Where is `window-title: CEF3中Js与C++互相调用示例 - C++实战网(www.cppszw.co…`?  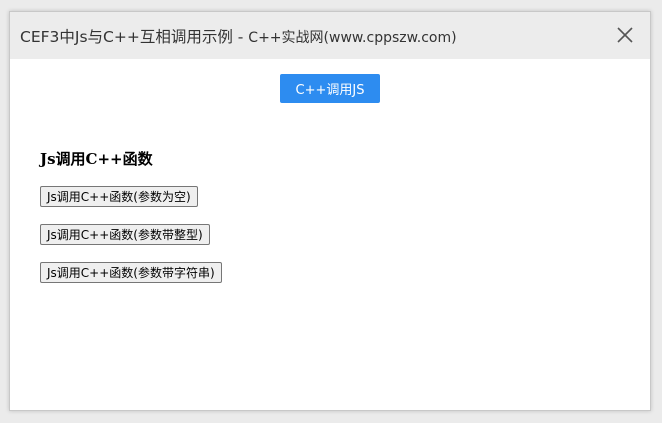 window-title: CEF3中Js与C++互相调用示例 - C++实战网(www.cppszw.co… is located at coordinates (238, 36).